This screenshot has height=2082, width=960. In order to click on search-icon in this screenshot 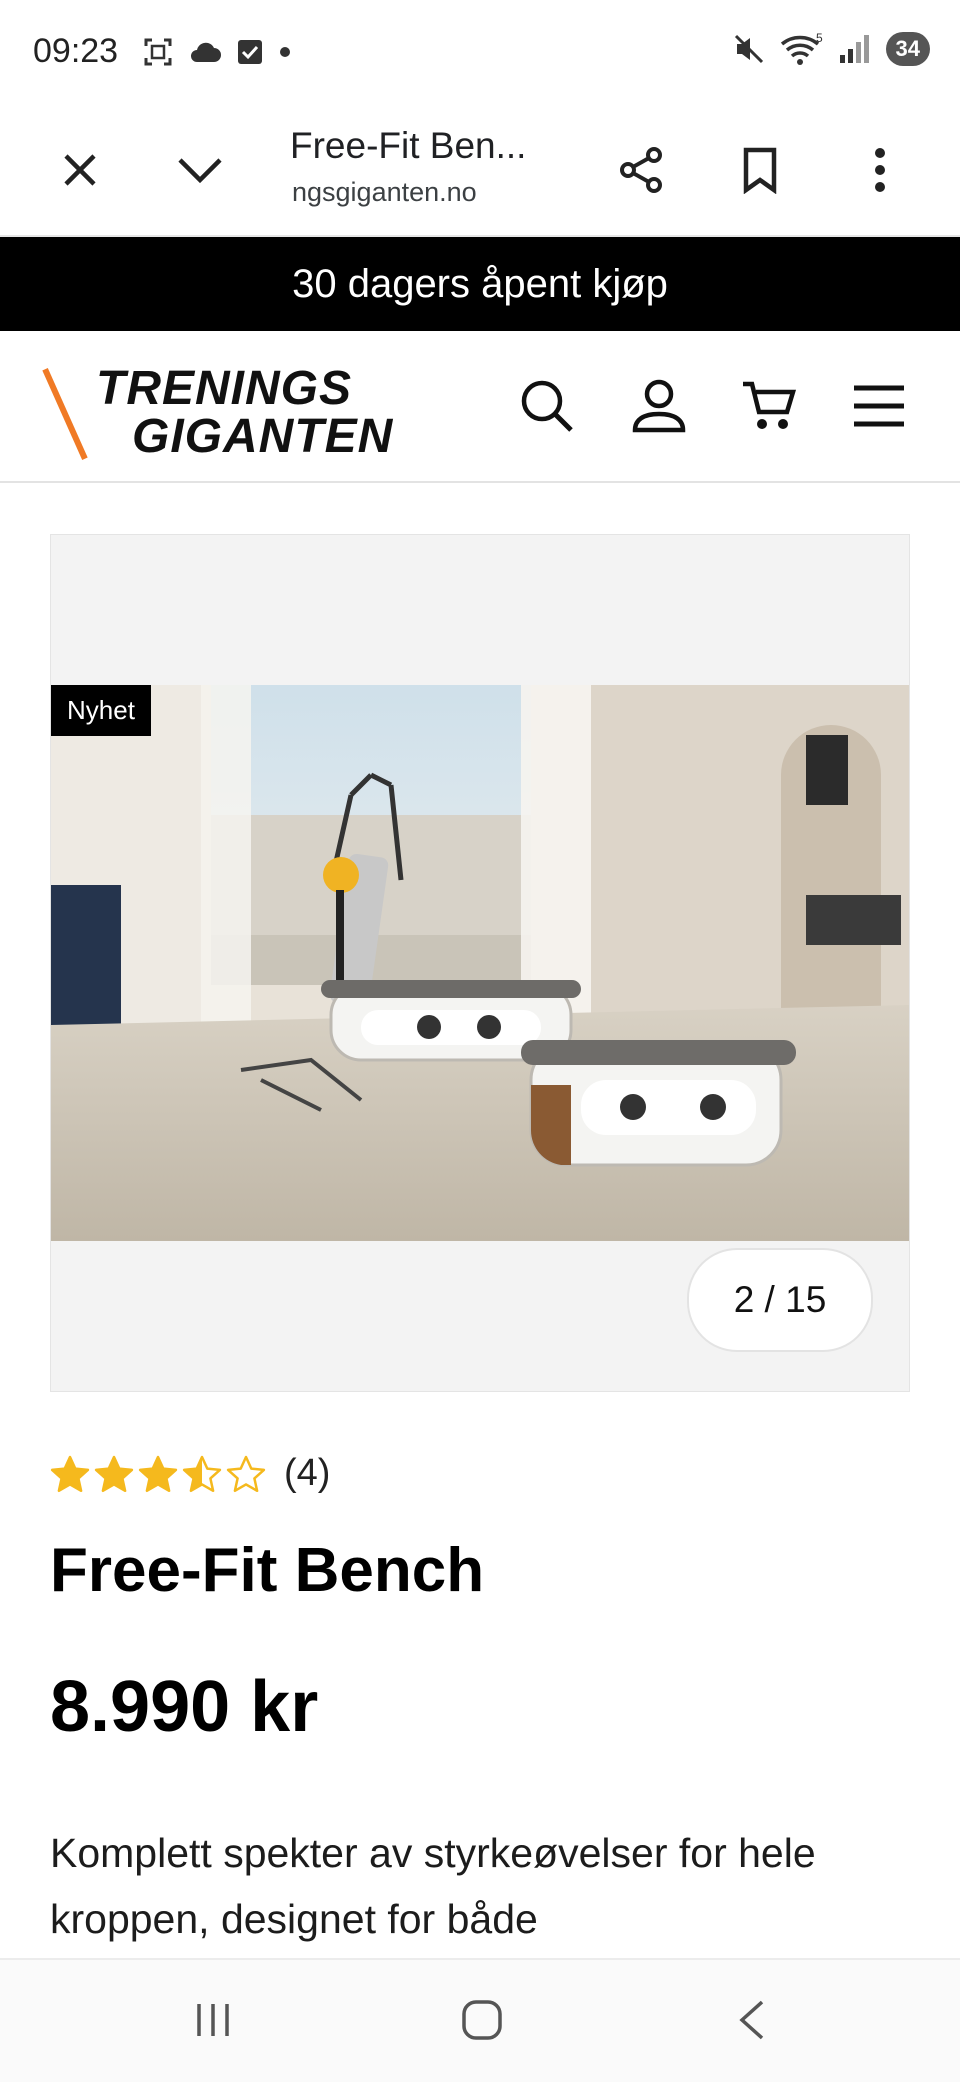, I will do `click(547, 406)`.